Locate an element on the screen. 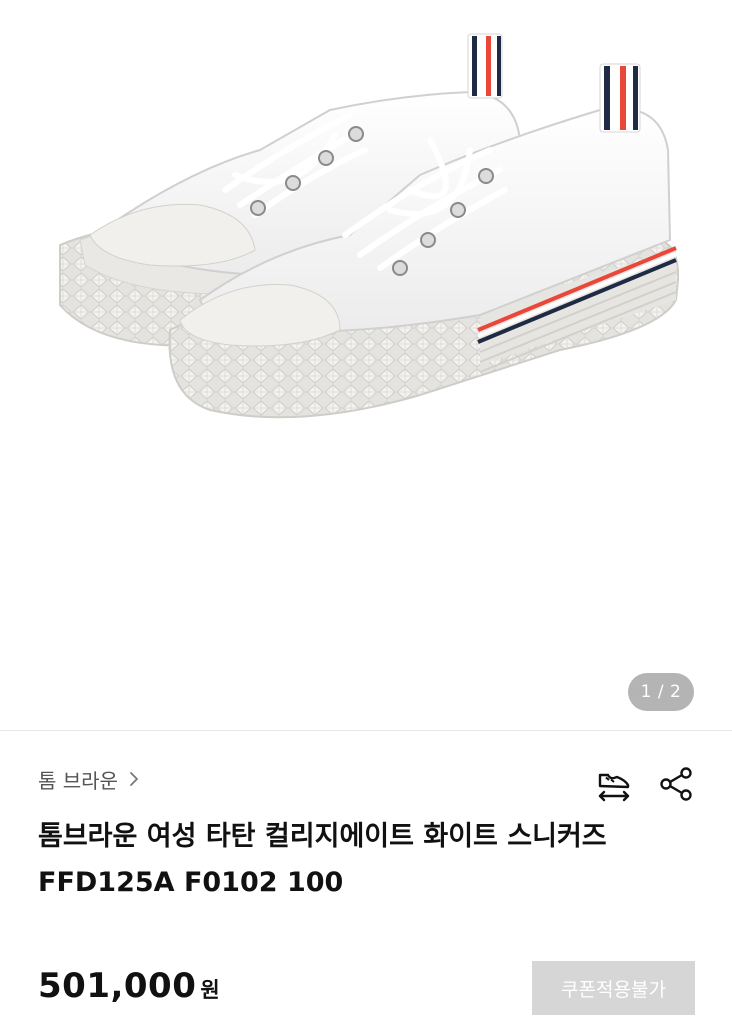  size-guide-button is located at coordinates (614, 784).